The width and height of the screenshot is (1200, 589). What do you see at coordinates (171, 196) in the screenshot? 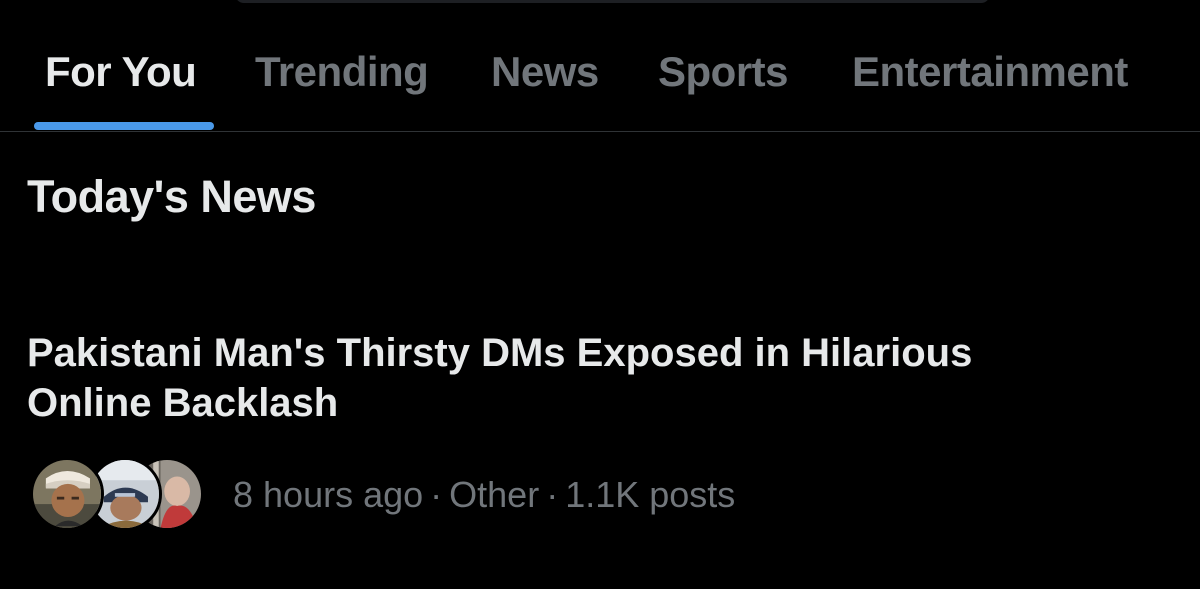
I see `section-title: Today's News` at bounding box center [171, 196].